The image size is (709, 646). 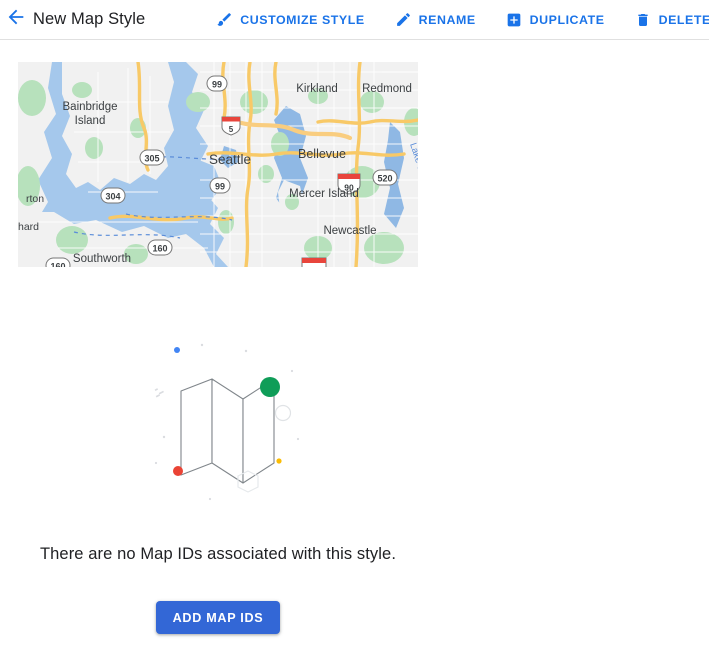 What do you see at coordinates (28, 227) in the screenshot?
I see `svg-text: hard` at bounding box center [28, 227].